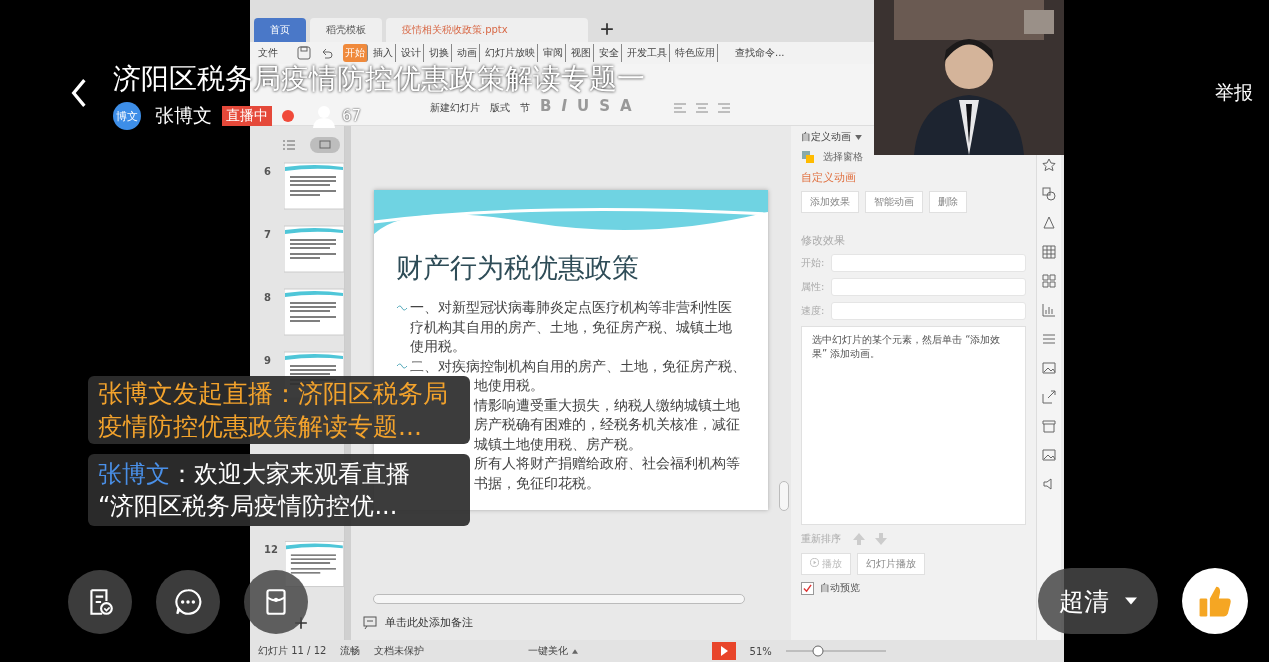  Describe the element at coordinates (467, 53) in the screenshot. I see `ribbon-tab: 动画` at that location.